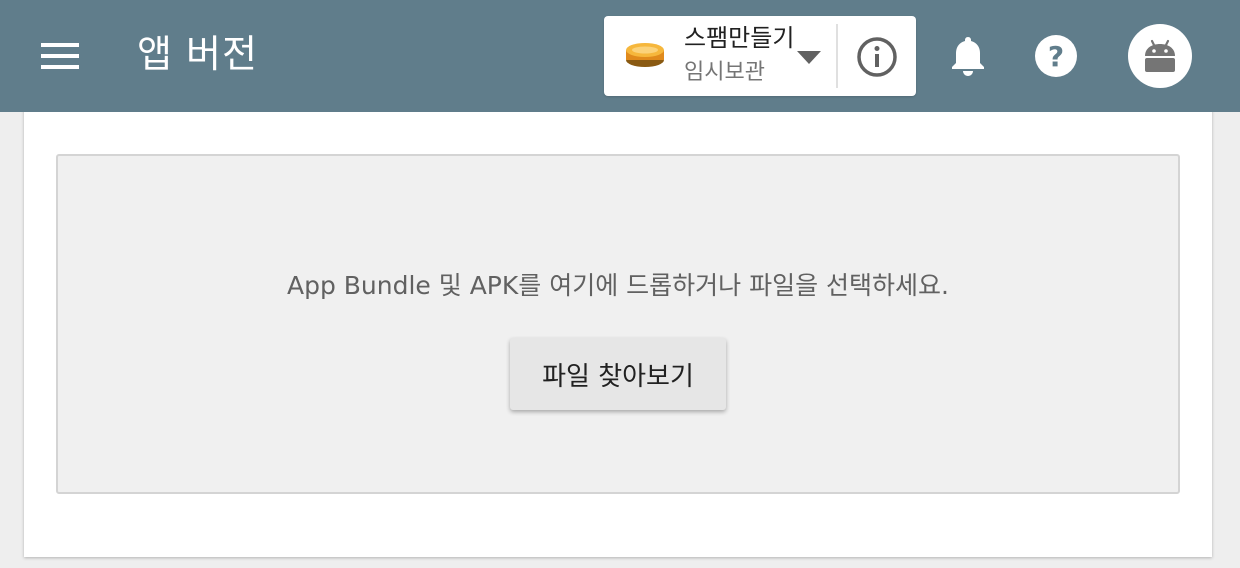  What do you see at coordinates (645, 55) in the screenshot?
I see `spam-can-icon` at bounding box center [645, 55].